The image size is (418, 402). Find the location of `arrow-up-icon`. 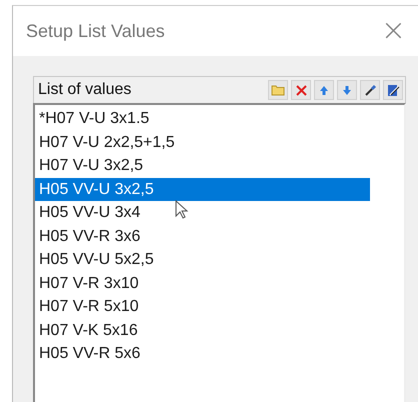

arrow-up-icon is located at coordinates (324, 90).